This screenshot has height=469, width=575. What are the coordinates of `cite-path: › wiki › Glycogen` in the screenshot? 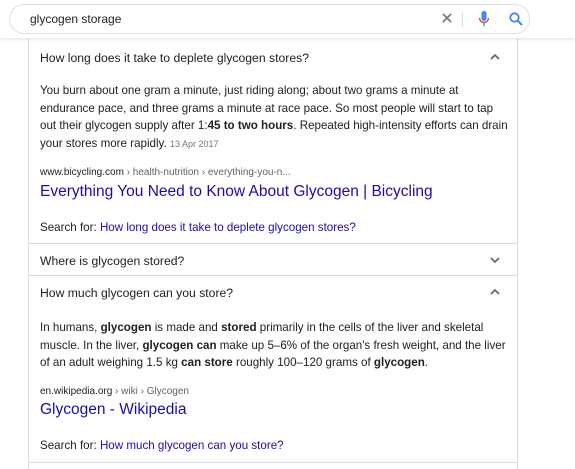 It's located at (150, 391).